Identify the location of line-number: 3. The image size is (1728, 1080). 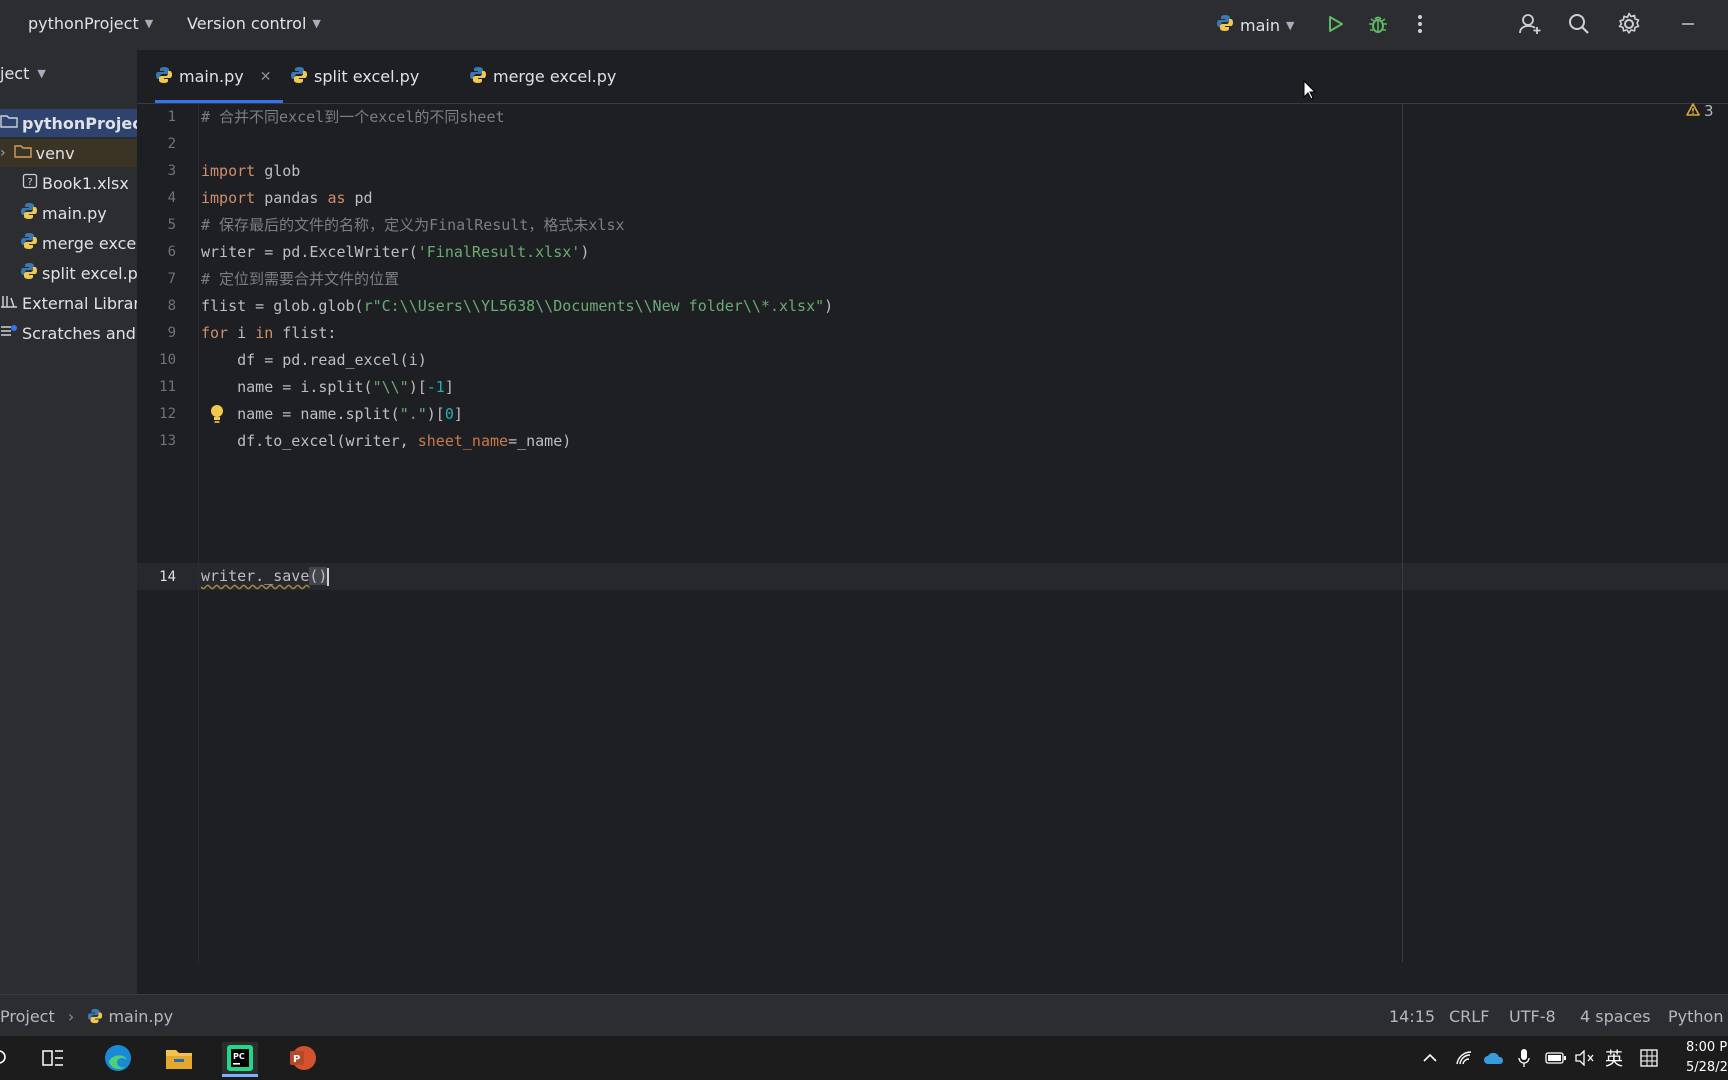
(171, 171).